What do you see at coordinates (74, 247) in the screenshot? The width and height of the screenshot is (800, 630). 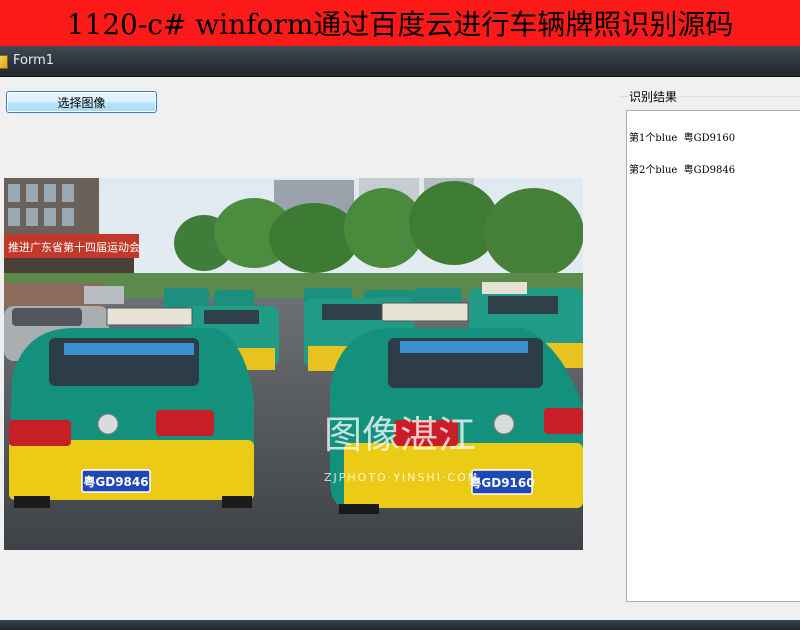 I see `building-banner-text: 推进广东省第十四届运动会` at bounding box center [74, 247].